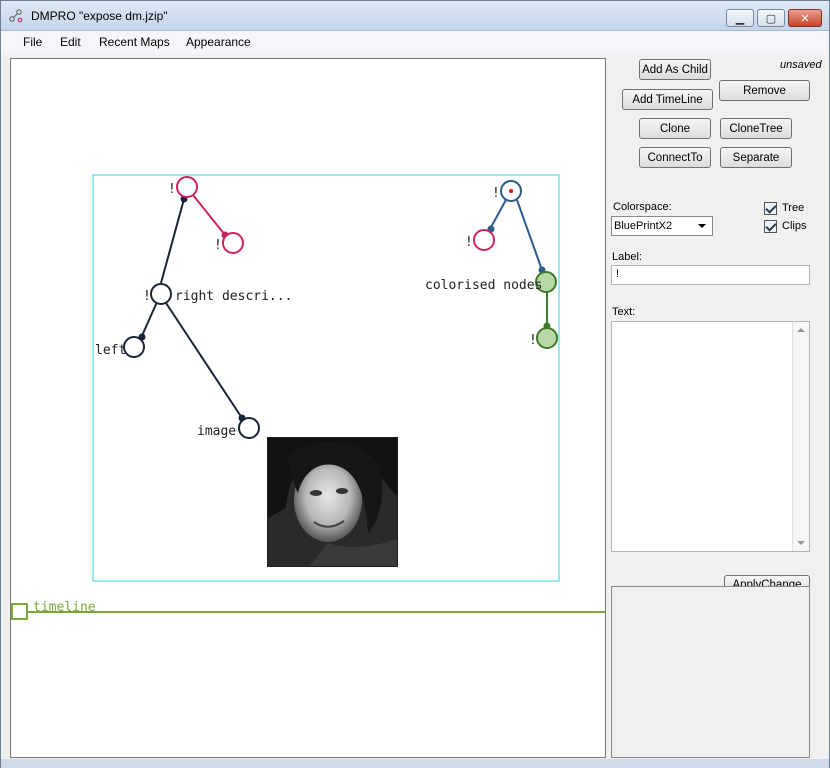 This screenshot has width=830, height=768. I want to click on scroll-up-icon, so click(801, 330).